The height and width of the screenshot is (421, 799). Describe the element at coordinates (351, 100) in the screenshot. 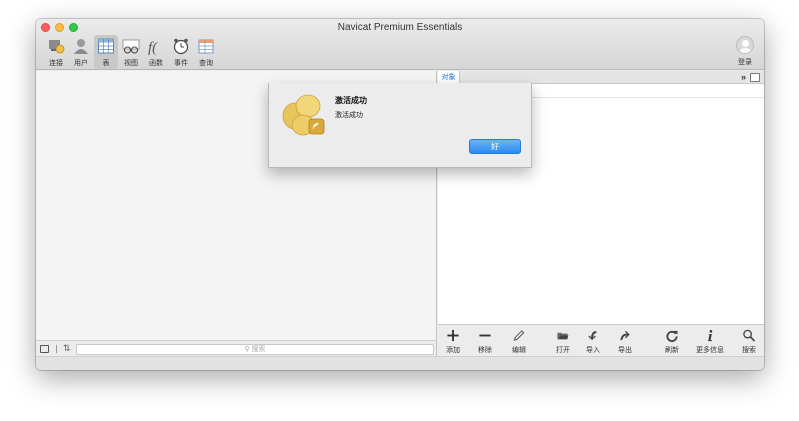

I see `dialog-title: 激活成功` at that location.